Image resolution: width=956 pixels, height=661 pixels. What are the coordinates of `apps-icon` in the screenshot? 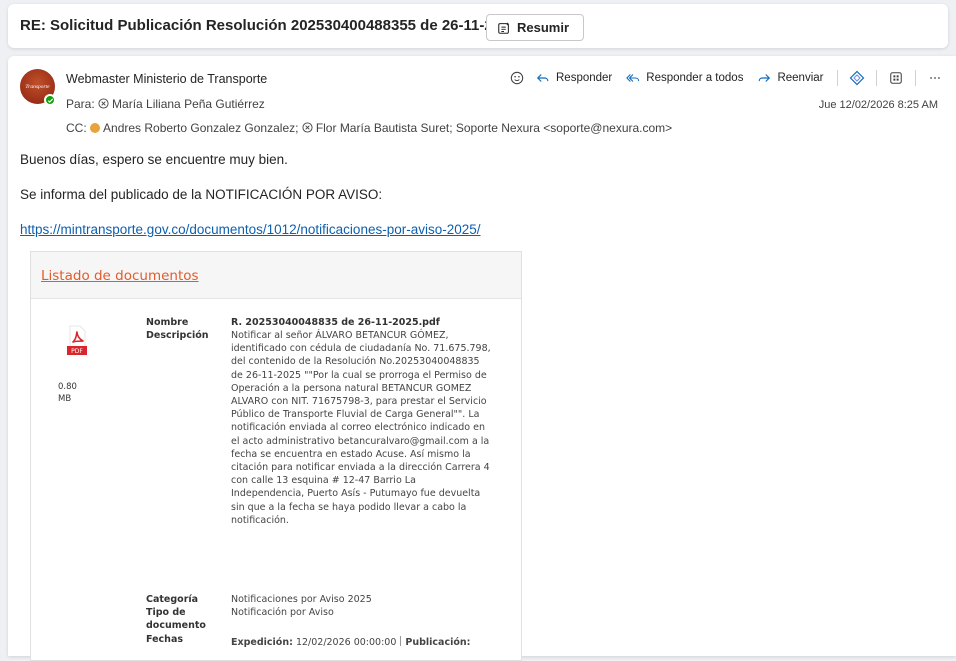 It's located at (896, 78).